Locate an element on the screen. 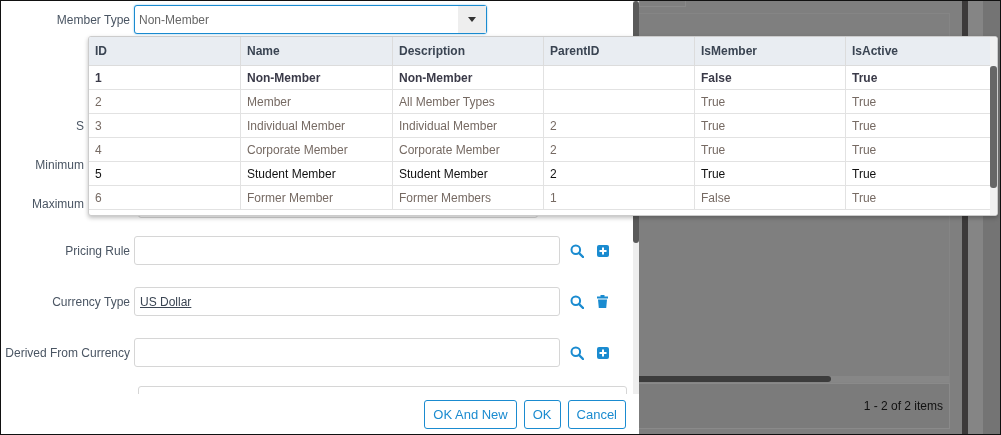 The height and width of the screenshot is (435, 1001). column-header: ID is located at coordinates (164, 51).